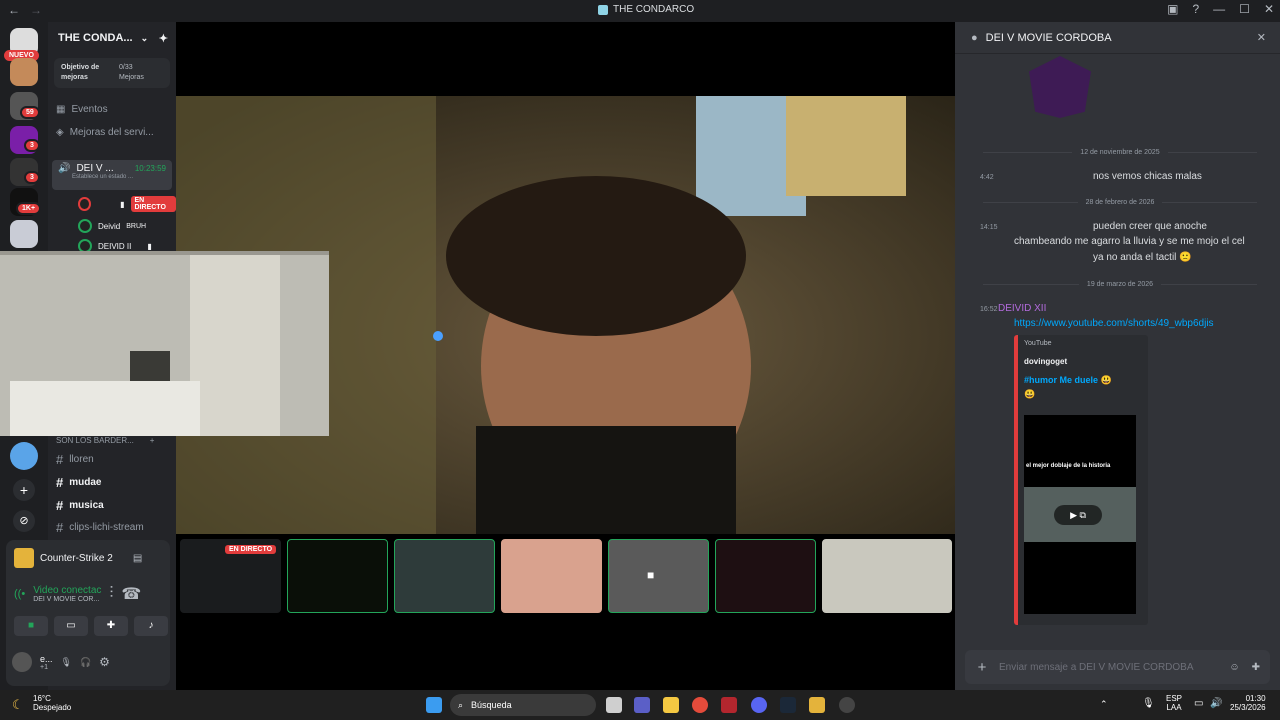 The image size is (1280, 720). Describe the element at coordinates (29, 208) in the screenshot. I see `mention-badge: 1K+` at that location.